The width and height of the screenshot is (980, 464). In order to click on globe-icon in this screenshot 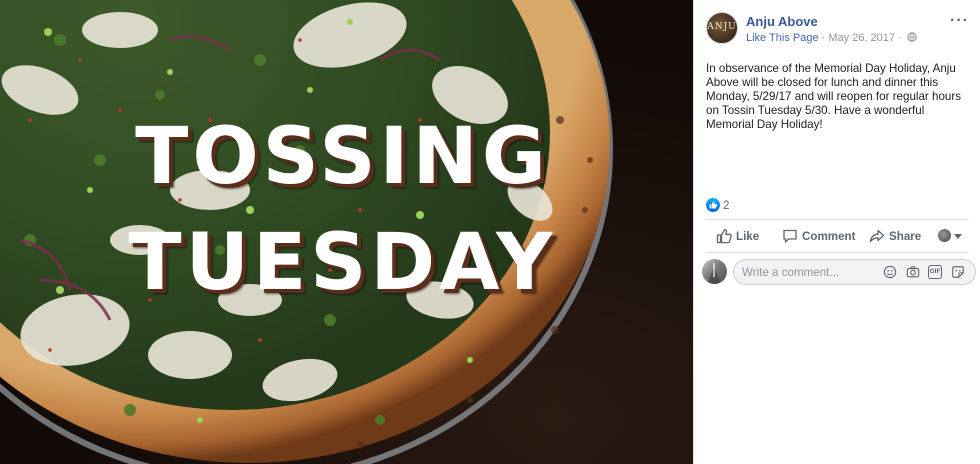, I will do `click(912, 37)`.